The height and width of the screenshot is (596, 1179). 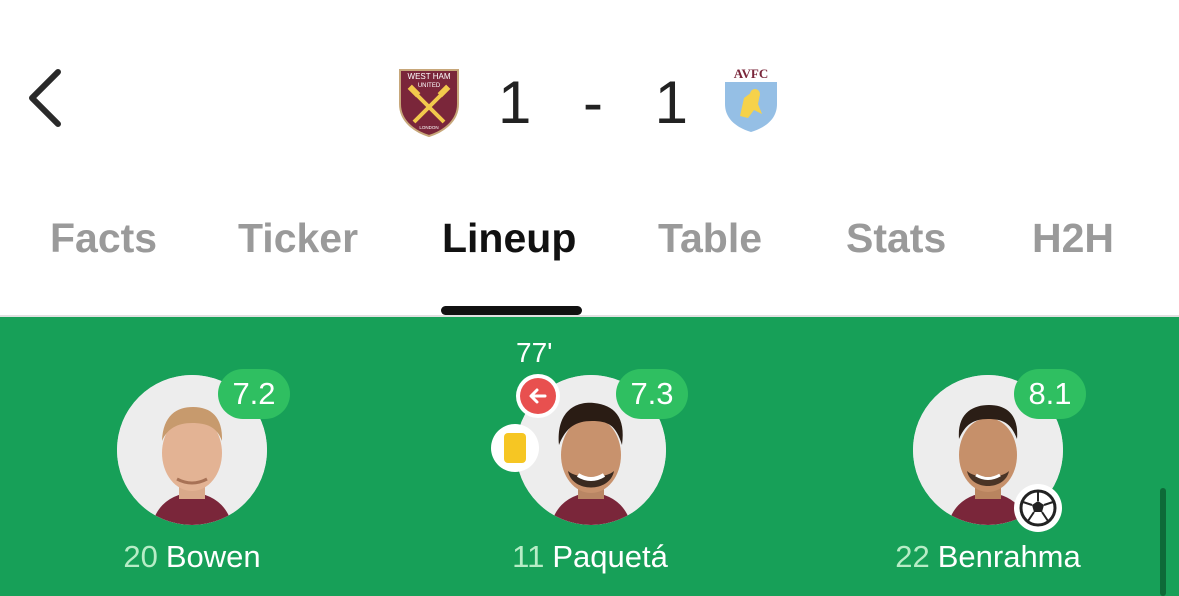 I want to click on tab-h2h: H2H, so click(x=1073, y=238).